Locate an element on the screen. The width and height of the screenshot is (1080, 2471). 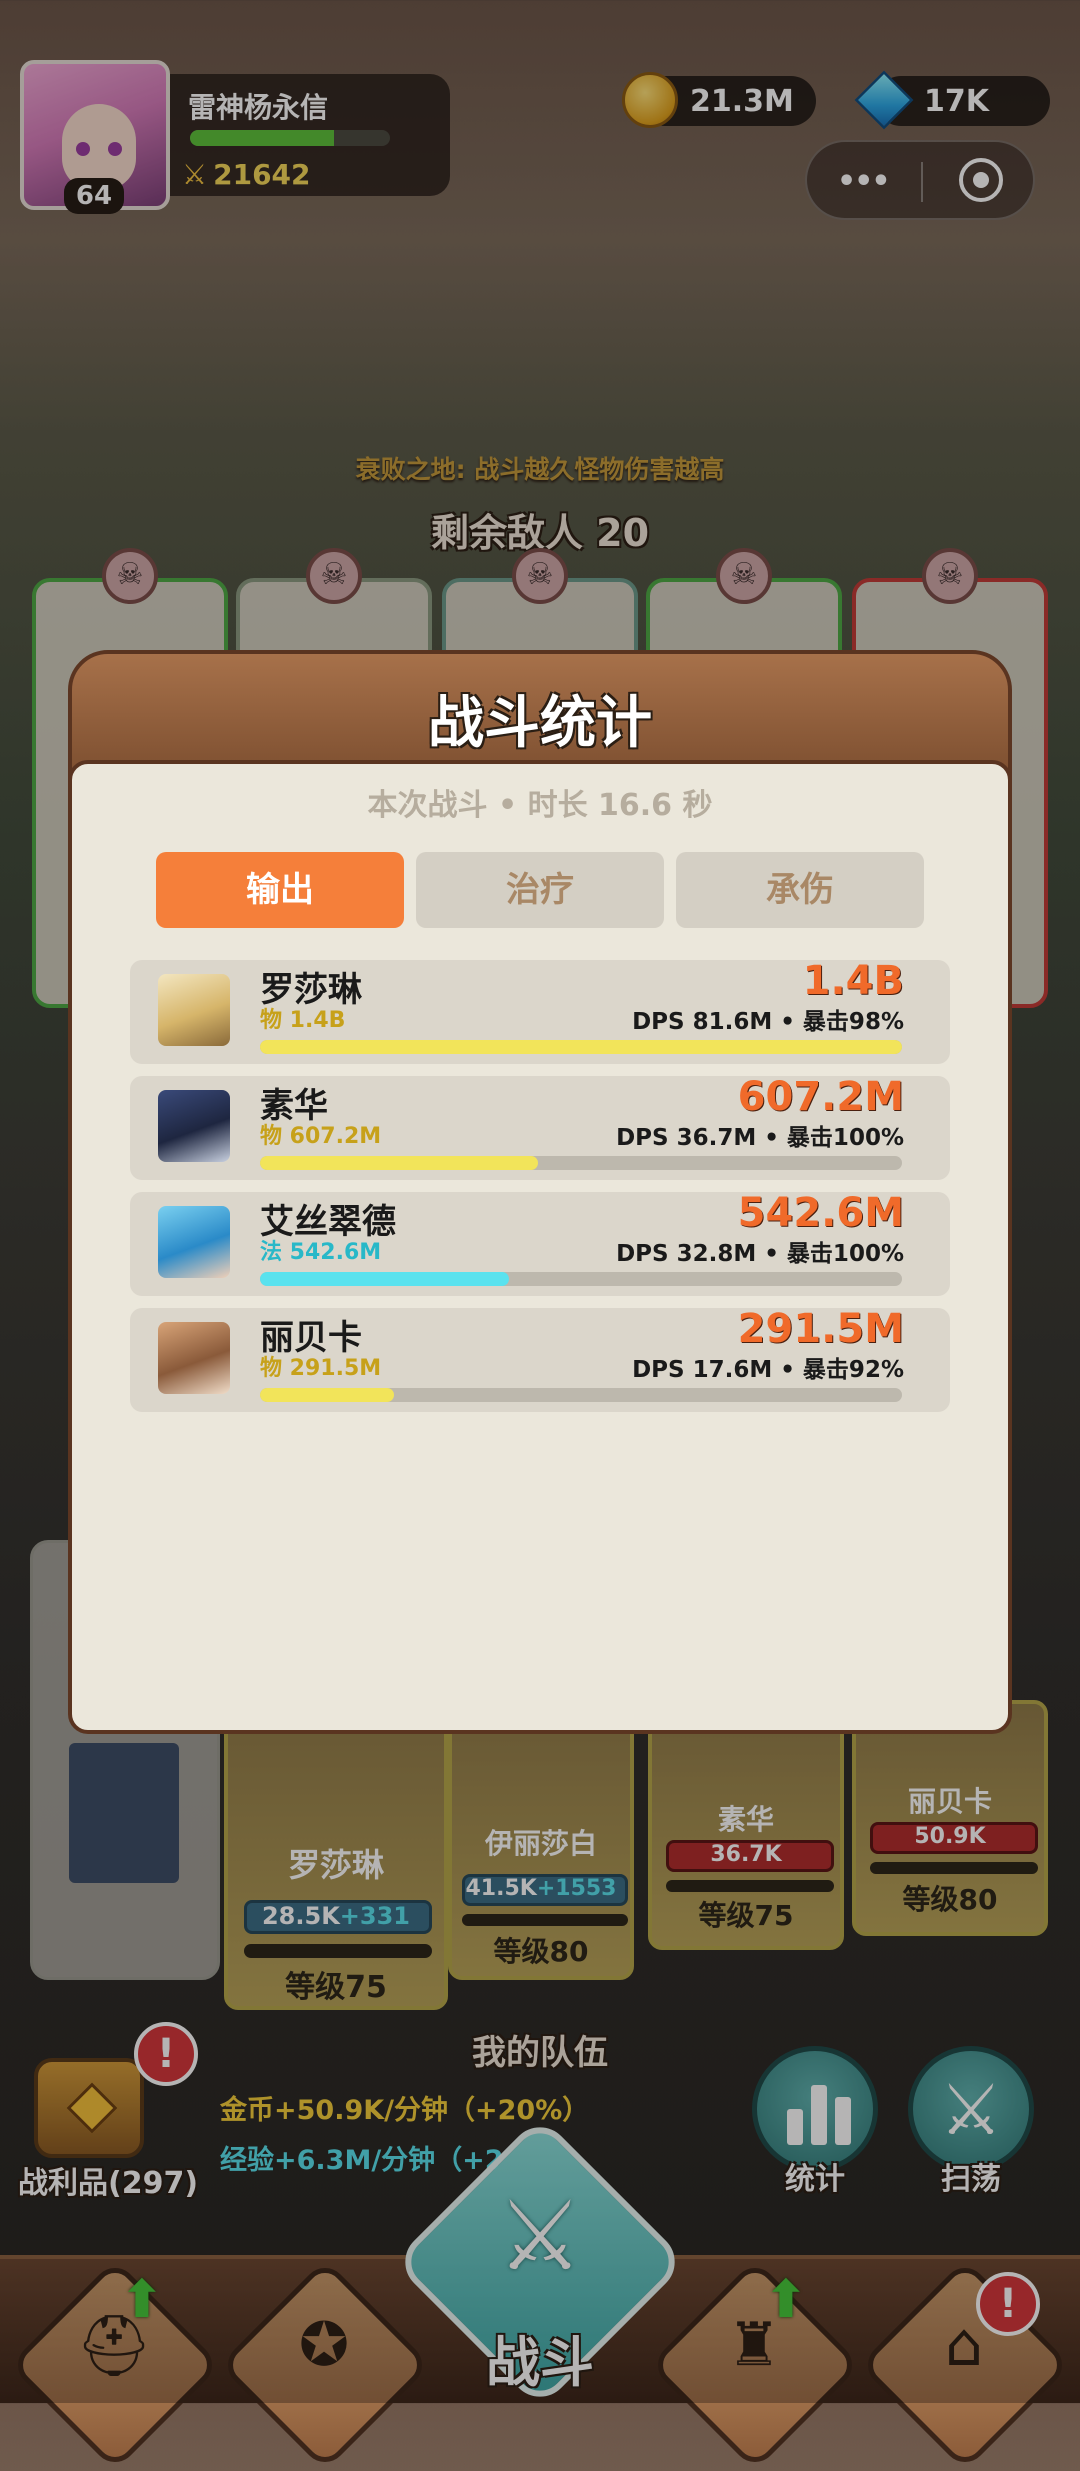
hero-damage-total: 607.2M is located at coordinates (820, 1097).